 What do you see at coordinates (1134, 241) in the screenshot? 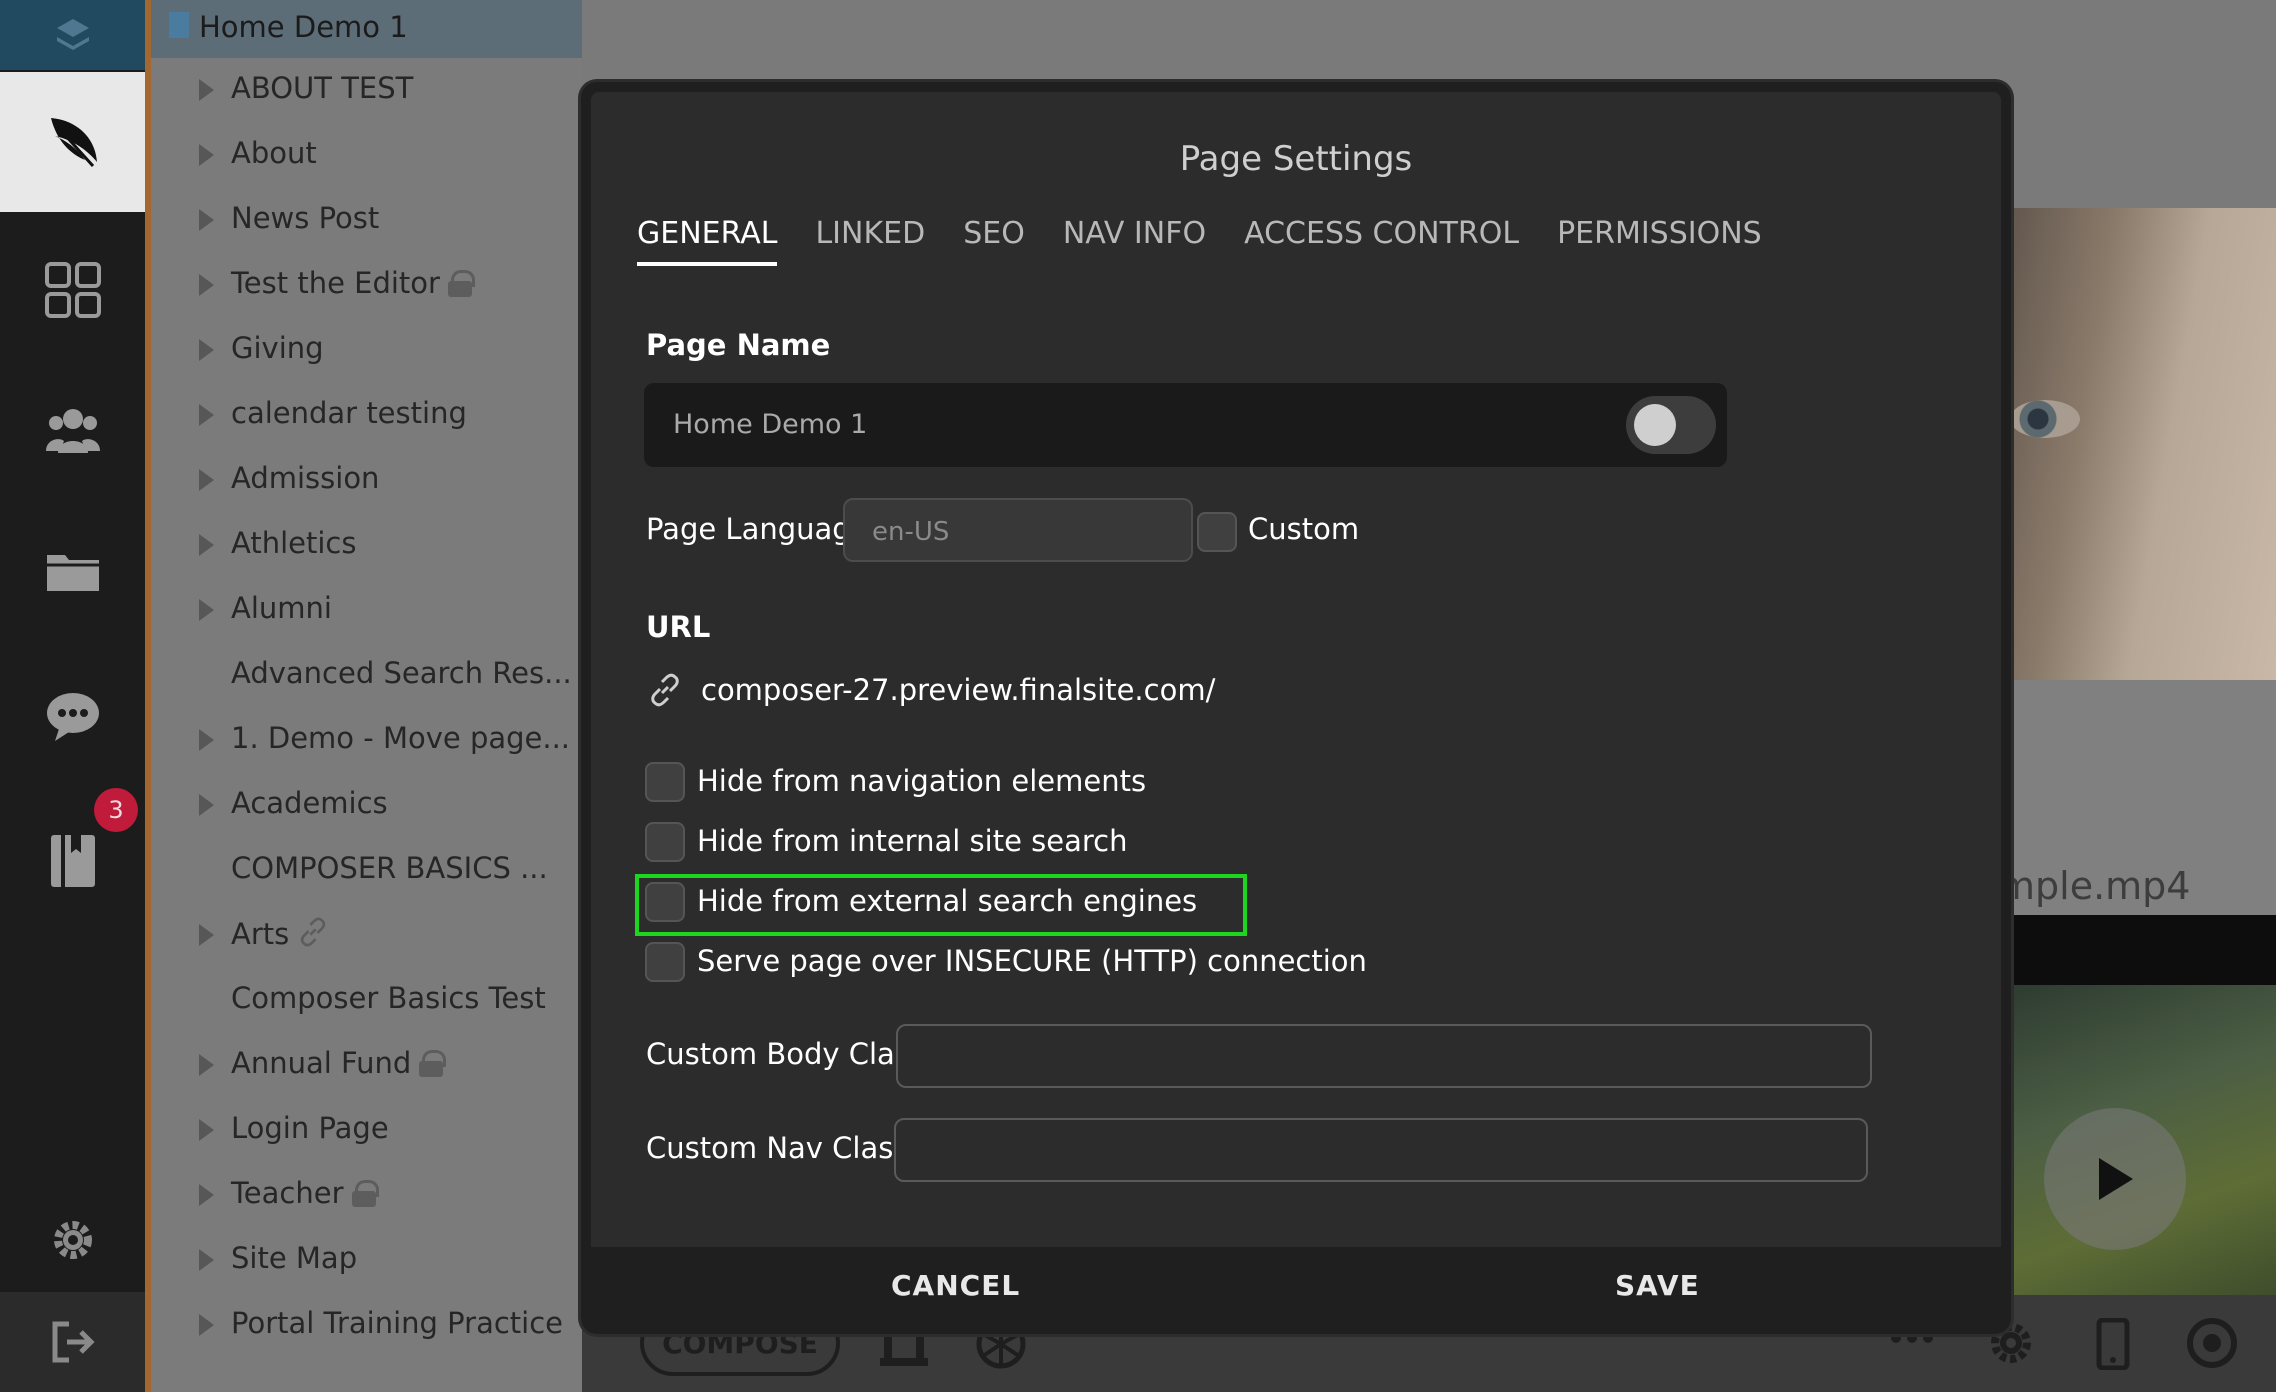
I see `tab-nav-info: NAV INFO` at bounding box center [1134, 241].